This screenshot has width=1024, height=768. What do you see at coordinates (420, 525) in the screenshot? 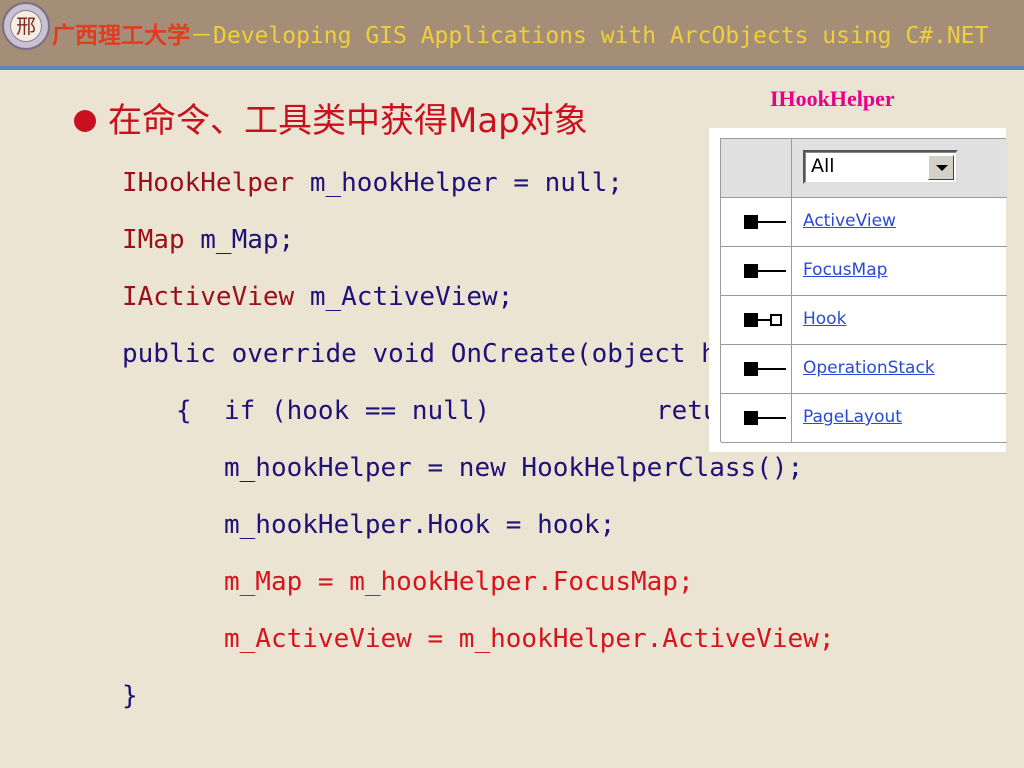
I see `code-line-7: m_hookHelper.Hook = hook;` at bounding box center [420, 525].